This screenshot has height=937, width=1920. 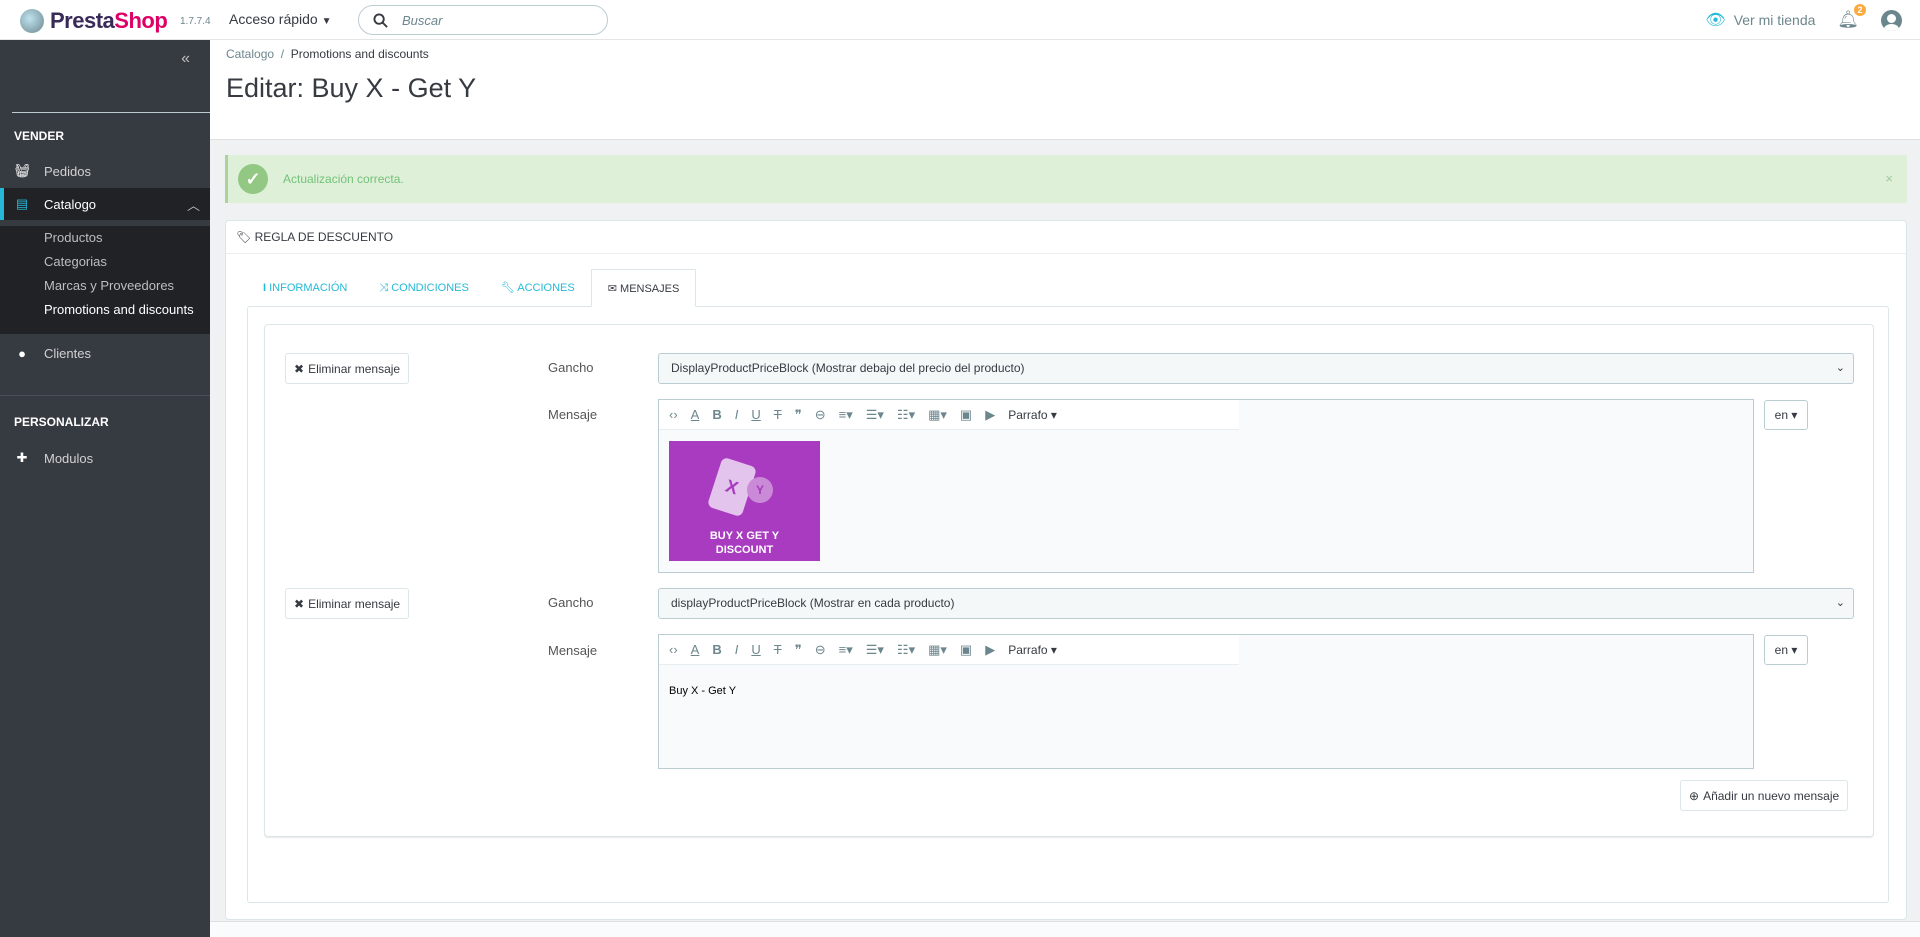 What do you see at coordinates (1889, 178) in the screenshot?
I see `close-alert-icon: ×` at bounding box center [1889, 178].